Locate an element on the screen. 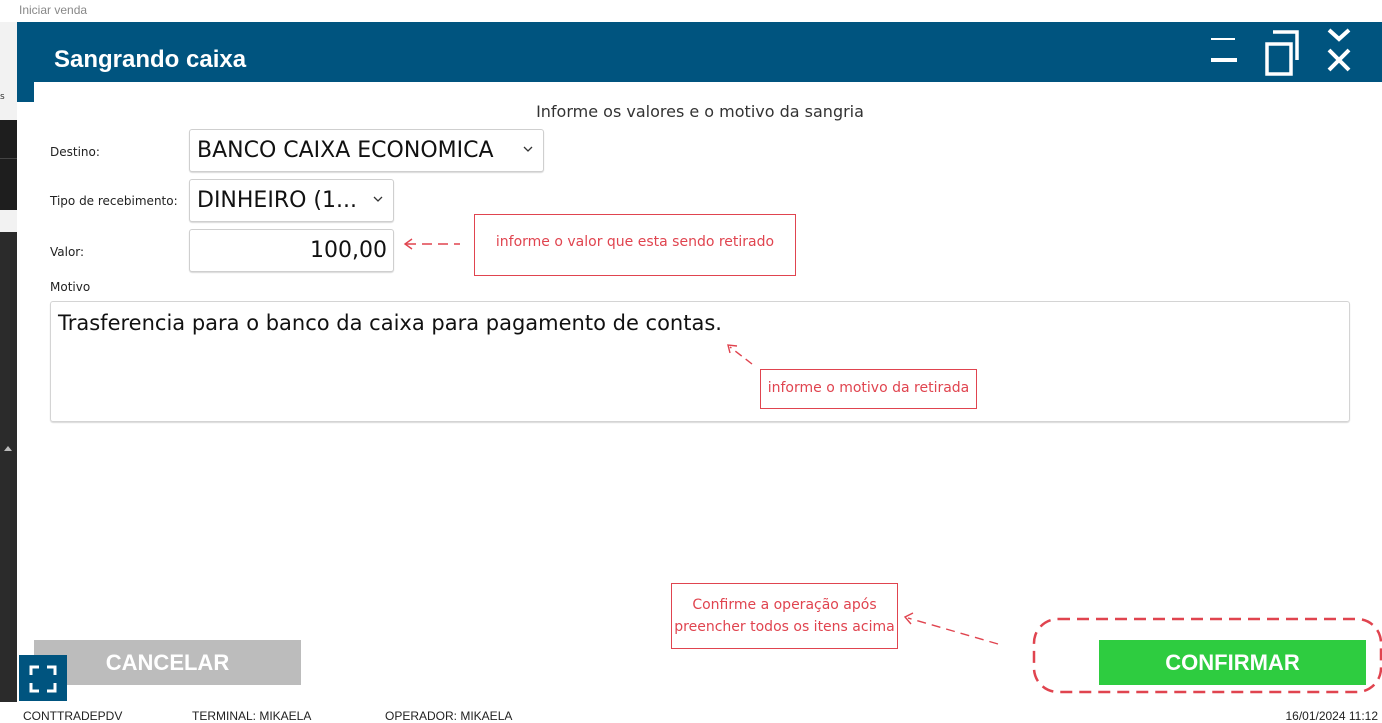  destino-select: BANCO CAIXA ECONOMICA is located at coordinates (366, 150).